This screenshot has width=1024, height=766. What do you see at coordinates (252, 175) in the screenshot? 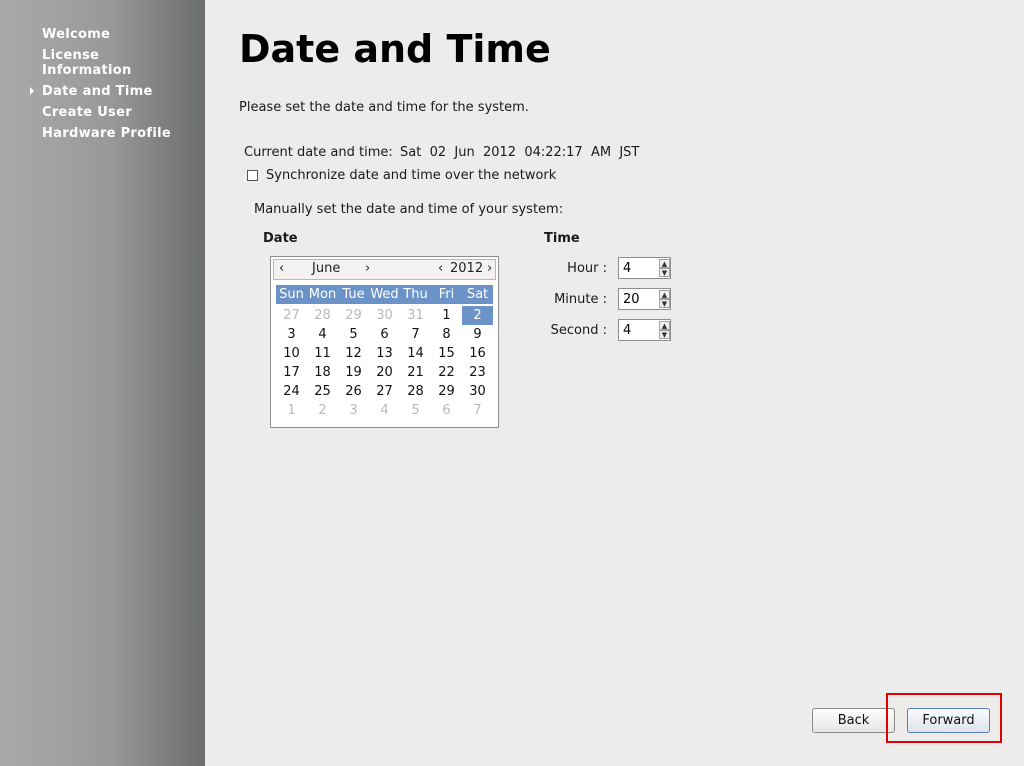
I see `sync-network-checkbox` at bounding box center [252, 175].